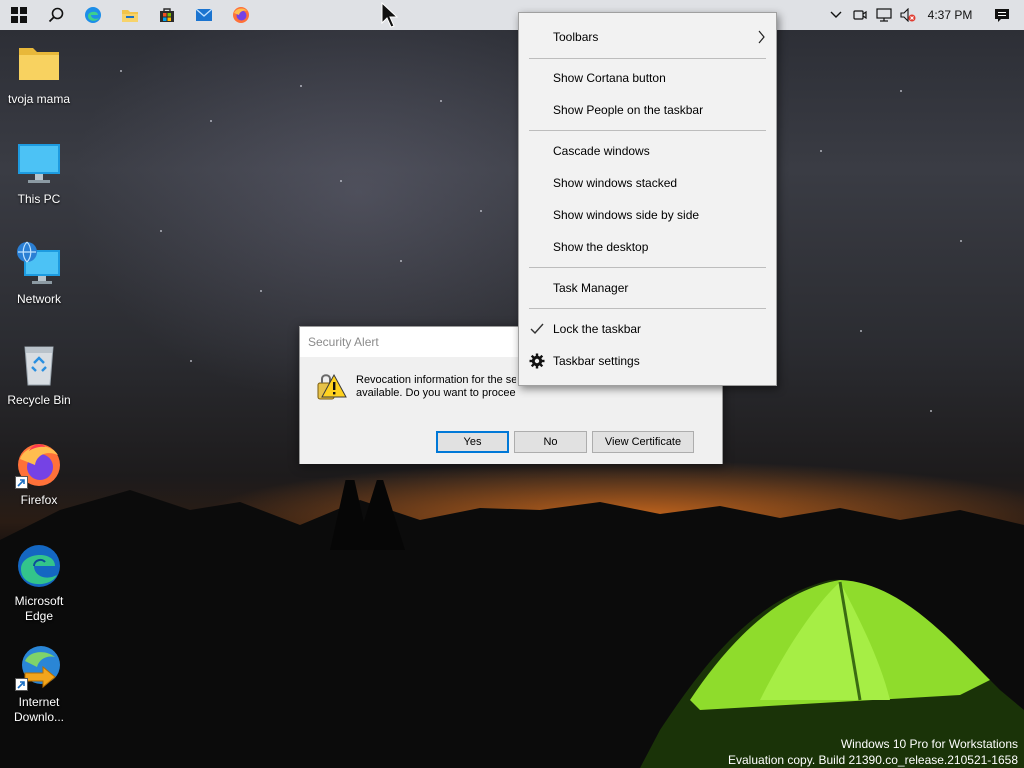 This screenshot has height=768, width=1024. Describe the element at coordinates (512, 15) in the screenshot. I see `taskbar: 4:37 PM` at that location.